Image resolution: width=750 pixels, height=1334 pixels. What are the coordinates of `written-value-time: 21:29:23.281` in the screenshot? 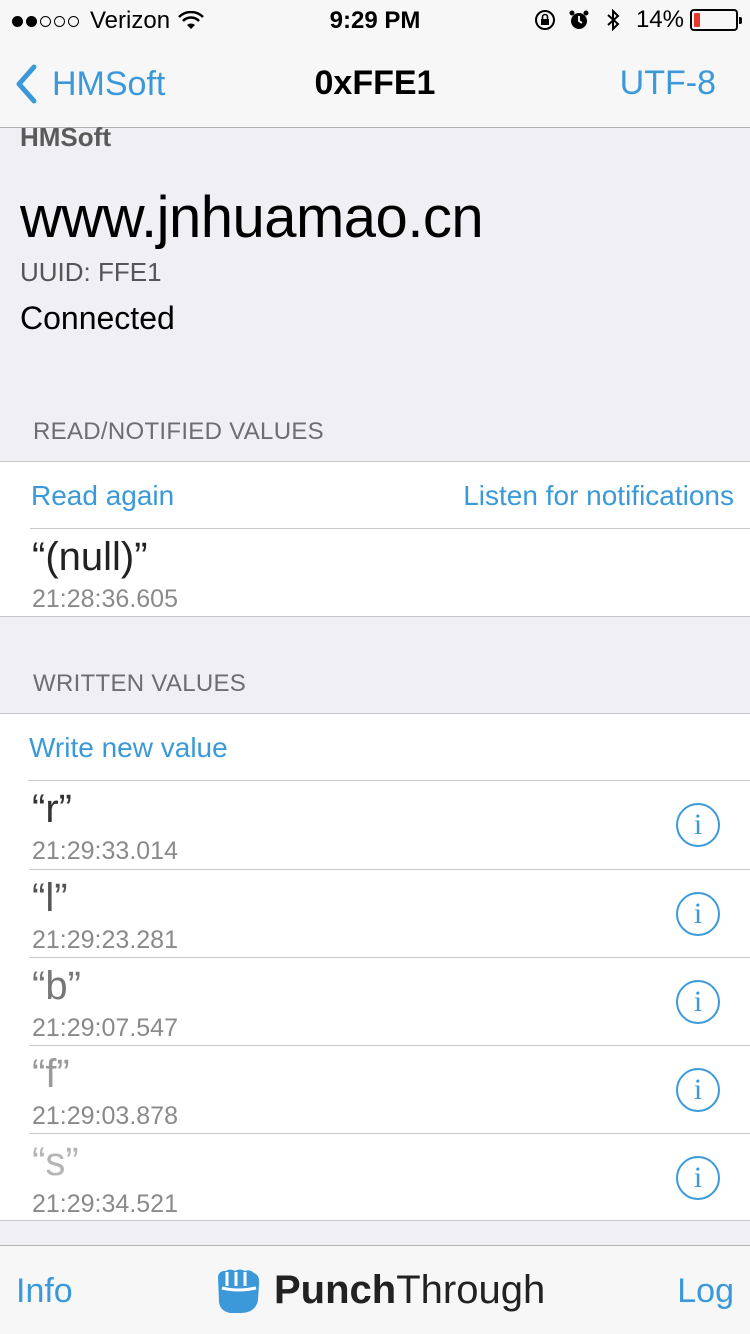 It's located at (105, 940).